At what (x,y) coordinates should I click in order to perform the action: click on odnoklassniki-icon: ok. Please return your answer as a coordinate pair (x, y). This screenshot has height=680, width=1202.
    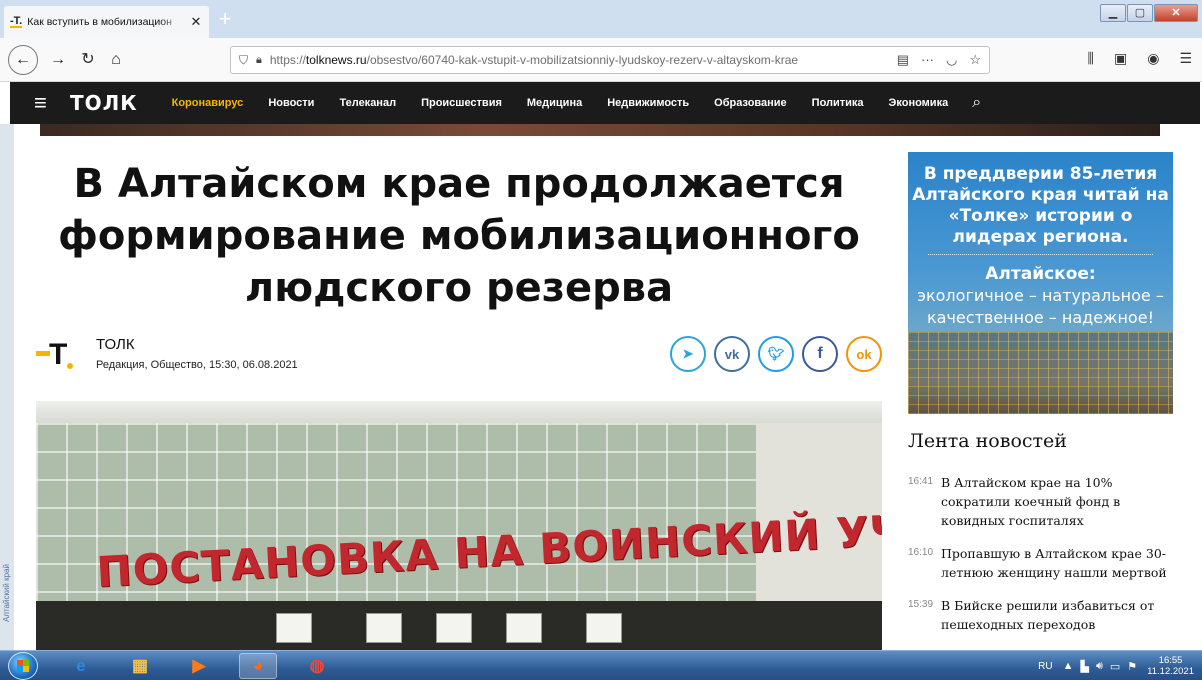
    Looking at the image, I should click on (864, 354).